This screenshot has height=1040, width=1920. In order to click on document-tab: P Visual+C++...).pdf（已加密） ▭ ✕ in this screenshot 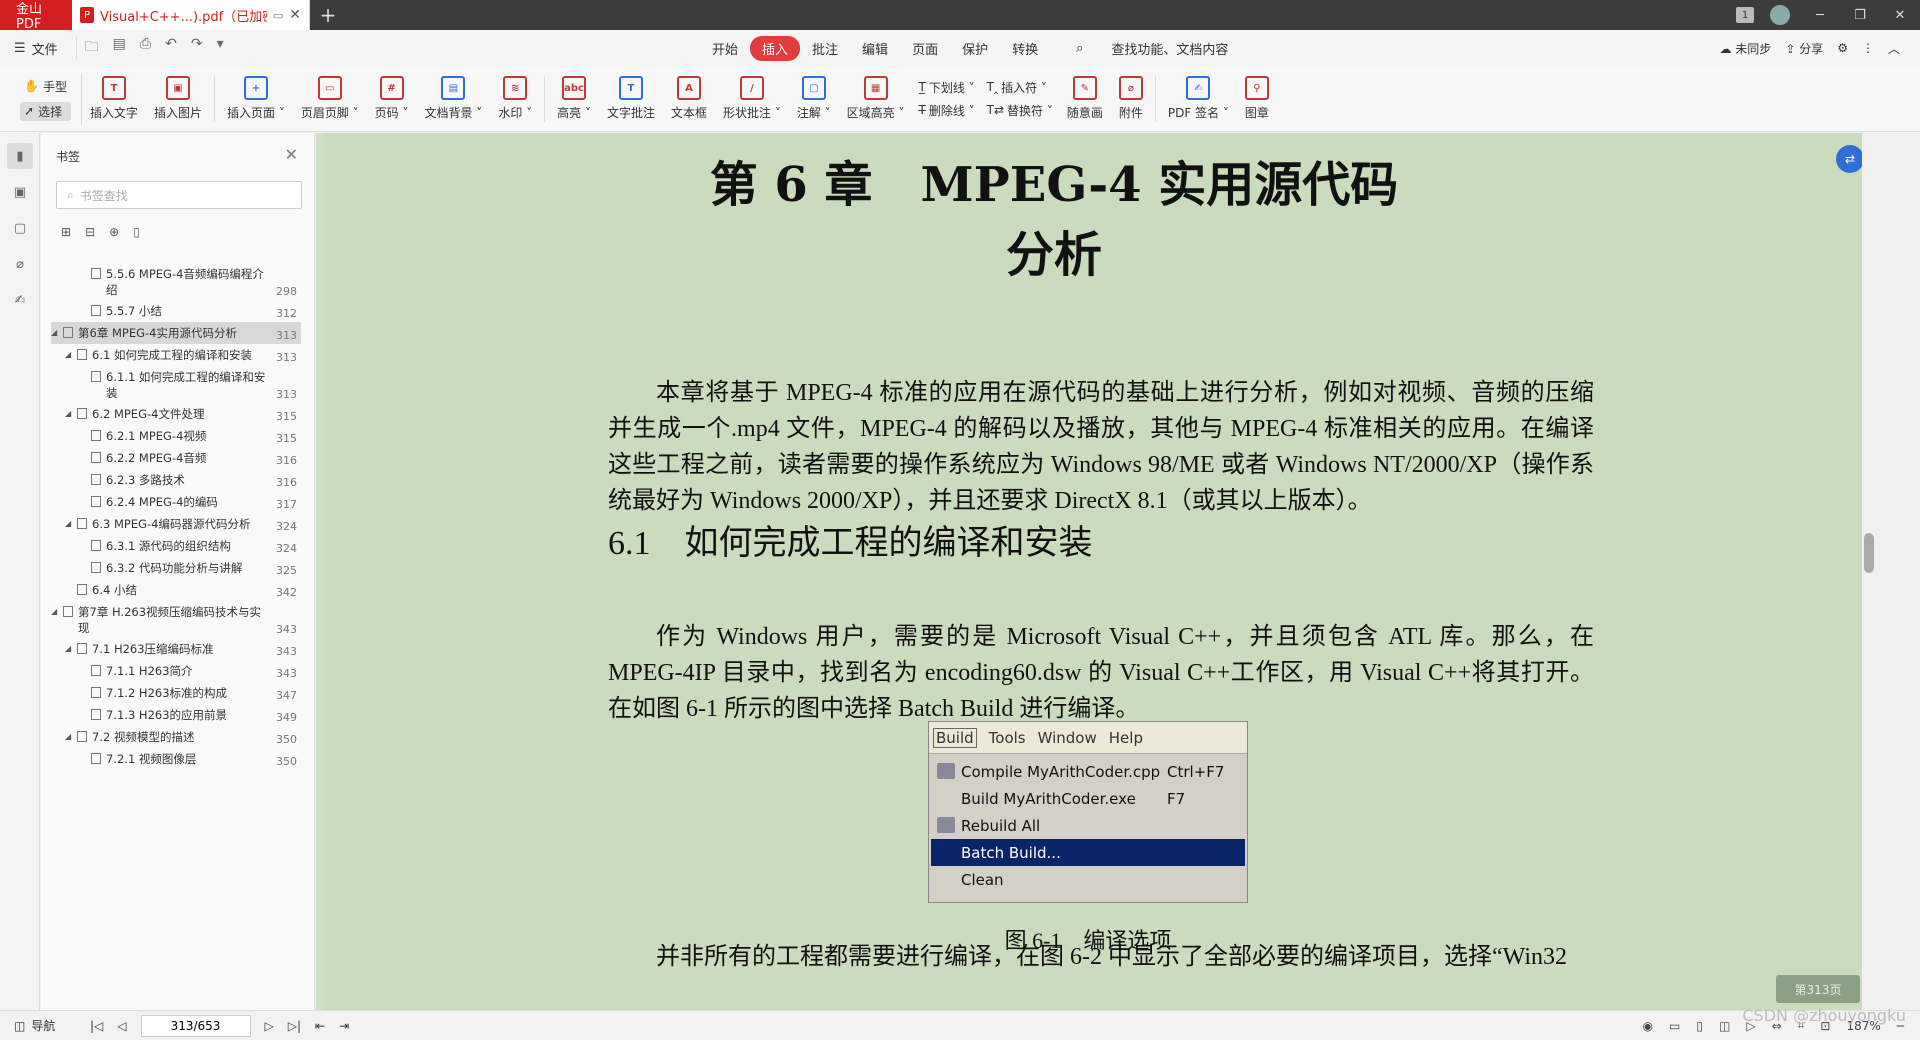, I will do `click(191, 15)`.